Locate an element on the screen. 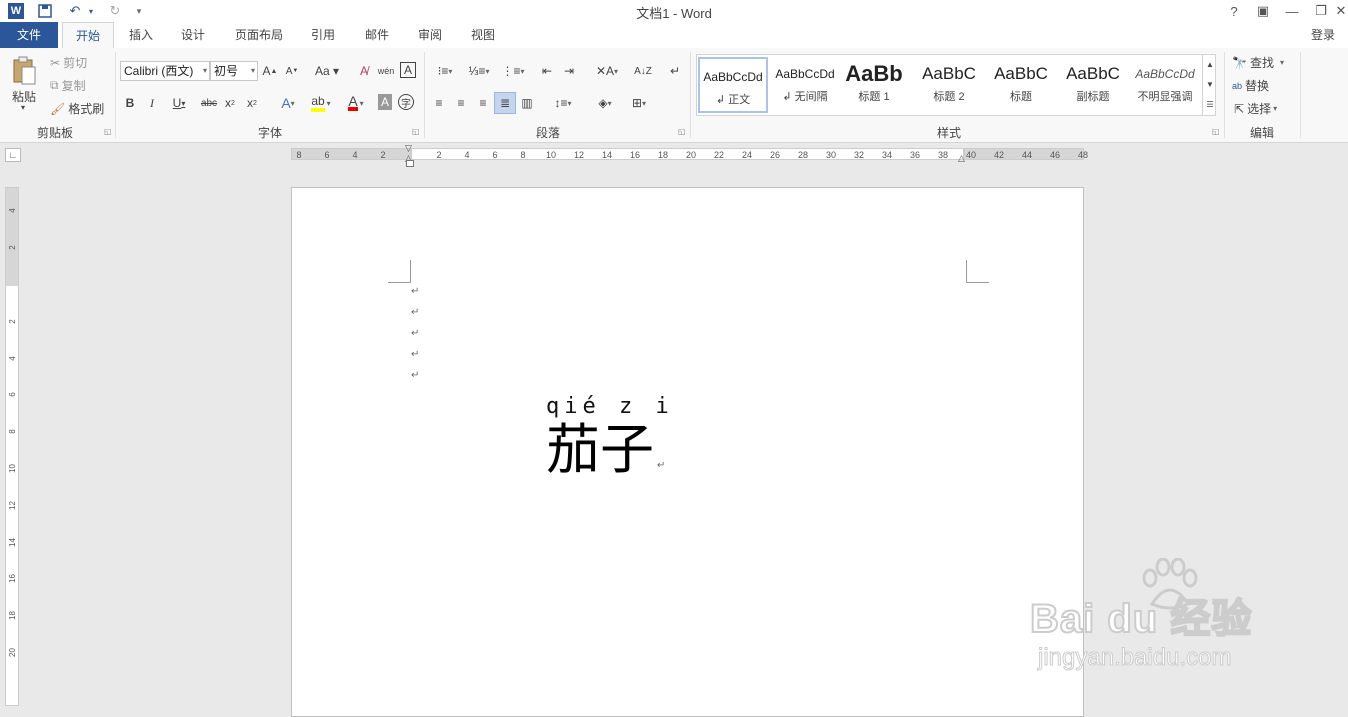 The height and width of the screenshot is (717, 1348). gallery-down-icon: ▼ is located at coordinates (1210, 84).